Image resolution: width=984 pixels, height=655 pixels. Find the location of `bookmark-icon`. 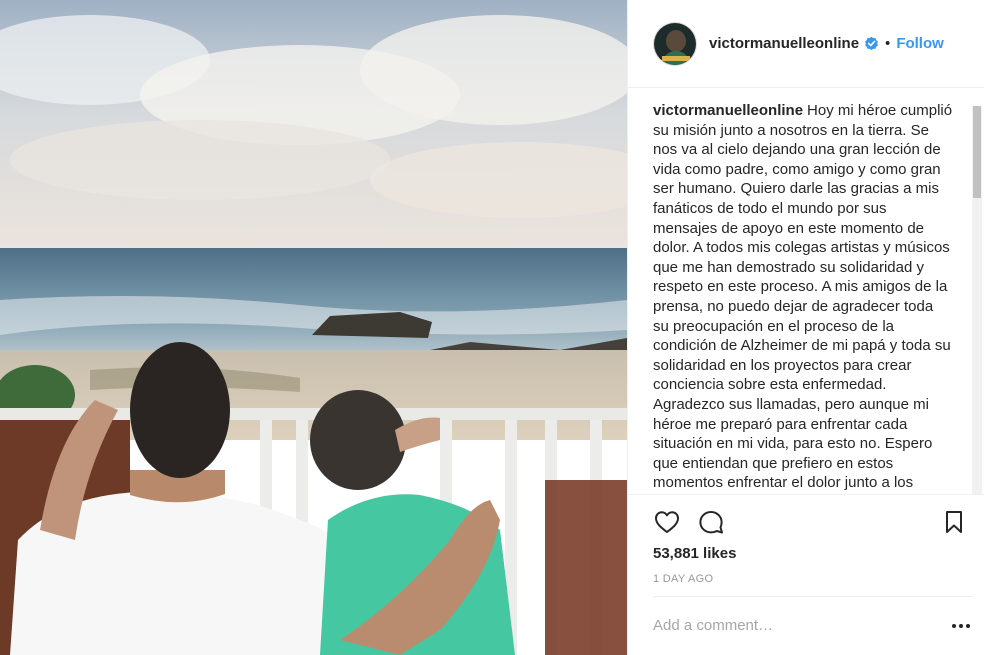

bookmark-icon is located at coordinates (954, 522).